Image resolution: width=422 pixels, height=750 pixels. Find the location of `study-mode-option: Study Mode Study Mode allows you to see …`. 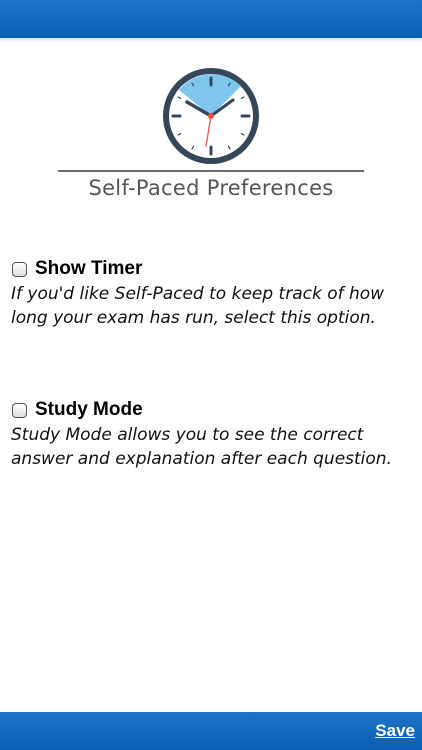

study-mode-option: Study Mode Study Mode allows you to see … is located at coordinates (211, 434).